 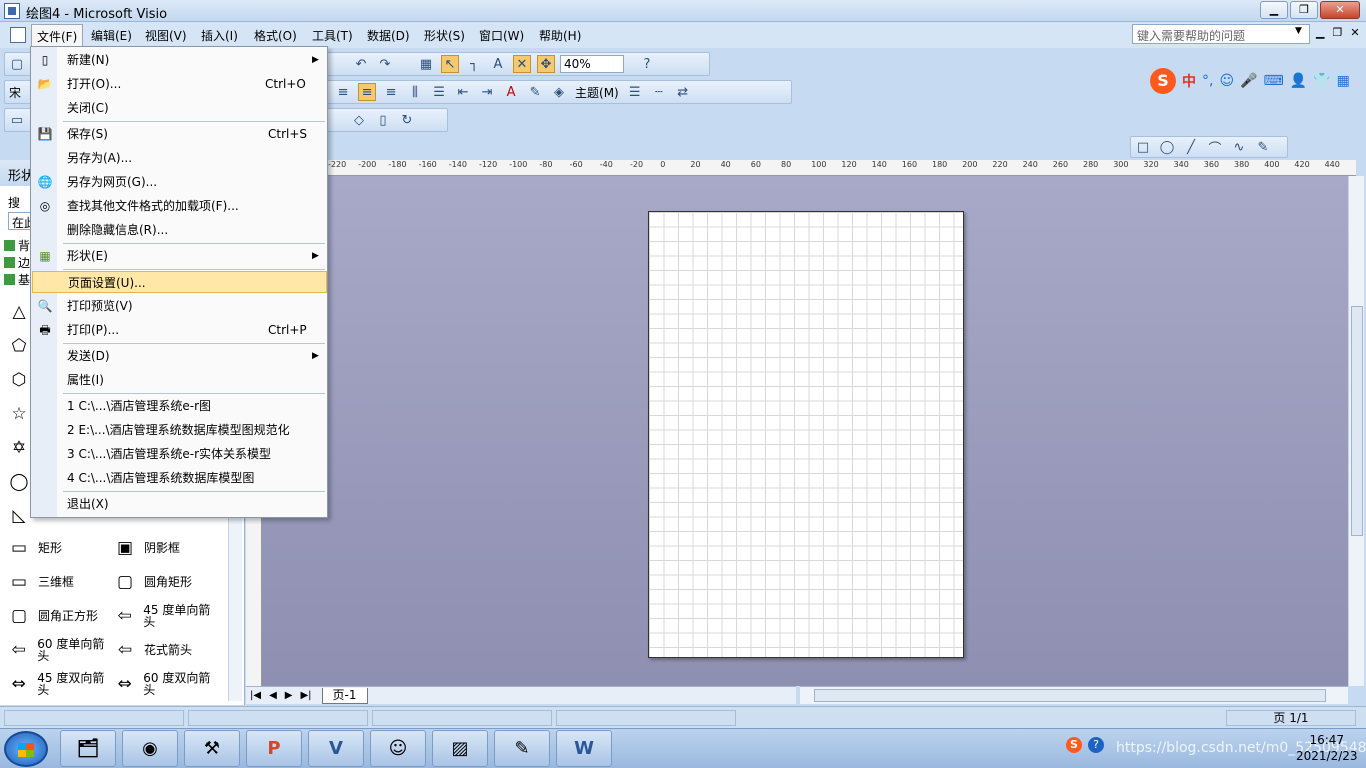 I want to click on menu-item-print: 🖶 打印(P)... Ctrl+P, so click(x=179, y=330).